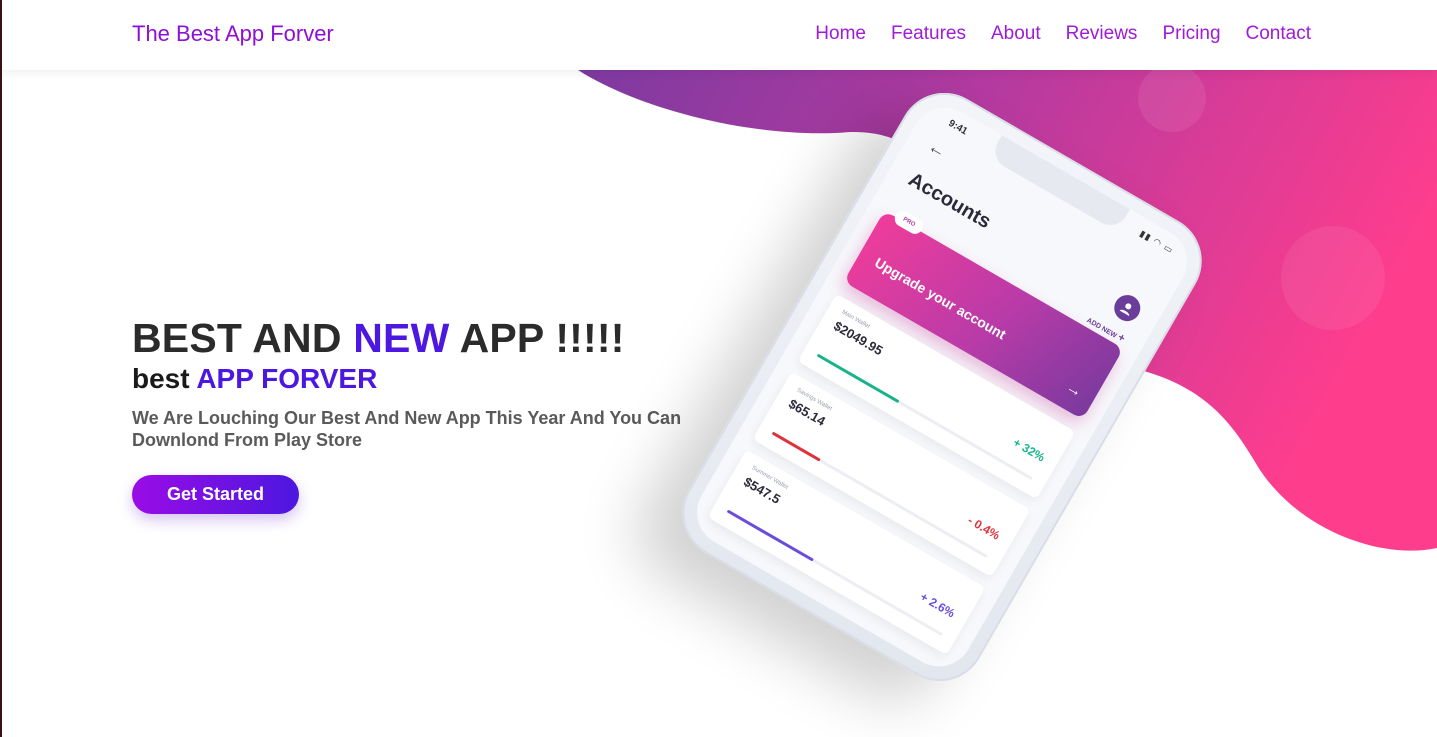  What do you see at coordinates (233, 34) in the screenshot?
I see `brand-link: The Best App Forver` at bounding box center [233, 34].